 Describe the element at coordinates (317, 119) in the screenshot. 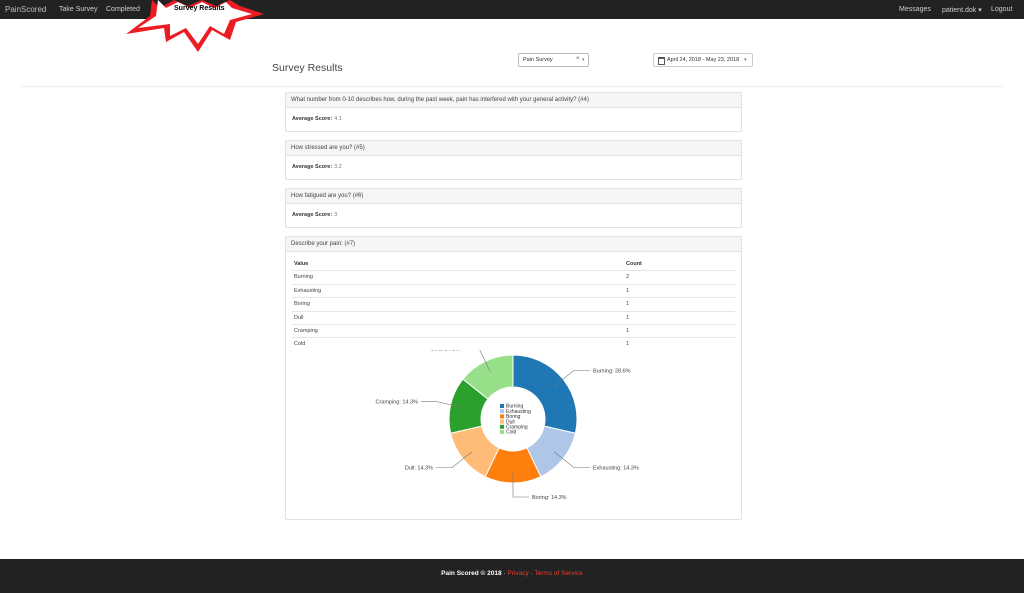

I see `average-score: Average Score: 4.1` at that location.